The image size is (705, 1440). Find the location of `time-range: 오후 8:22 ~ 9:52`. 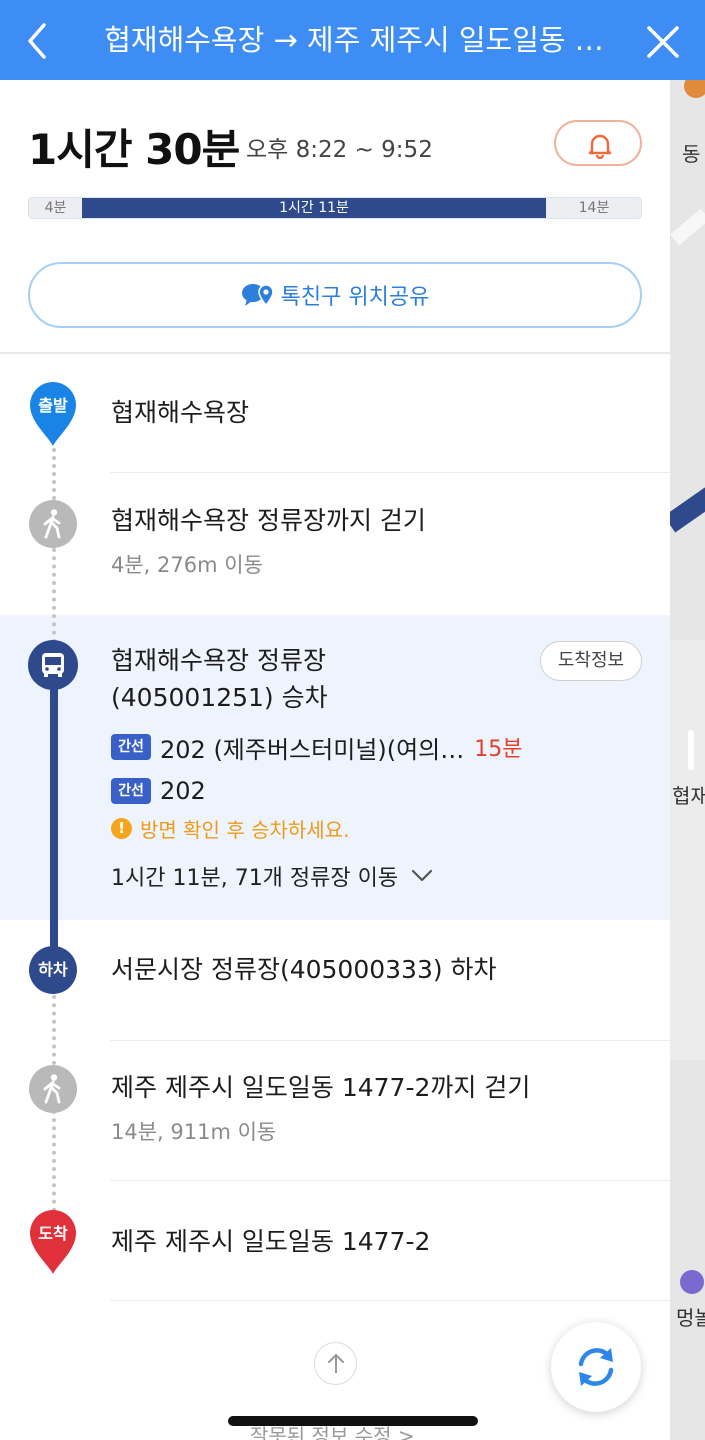

time-range: 오후 8:22 ~ 9:52 is located at coordinates (339, 150).